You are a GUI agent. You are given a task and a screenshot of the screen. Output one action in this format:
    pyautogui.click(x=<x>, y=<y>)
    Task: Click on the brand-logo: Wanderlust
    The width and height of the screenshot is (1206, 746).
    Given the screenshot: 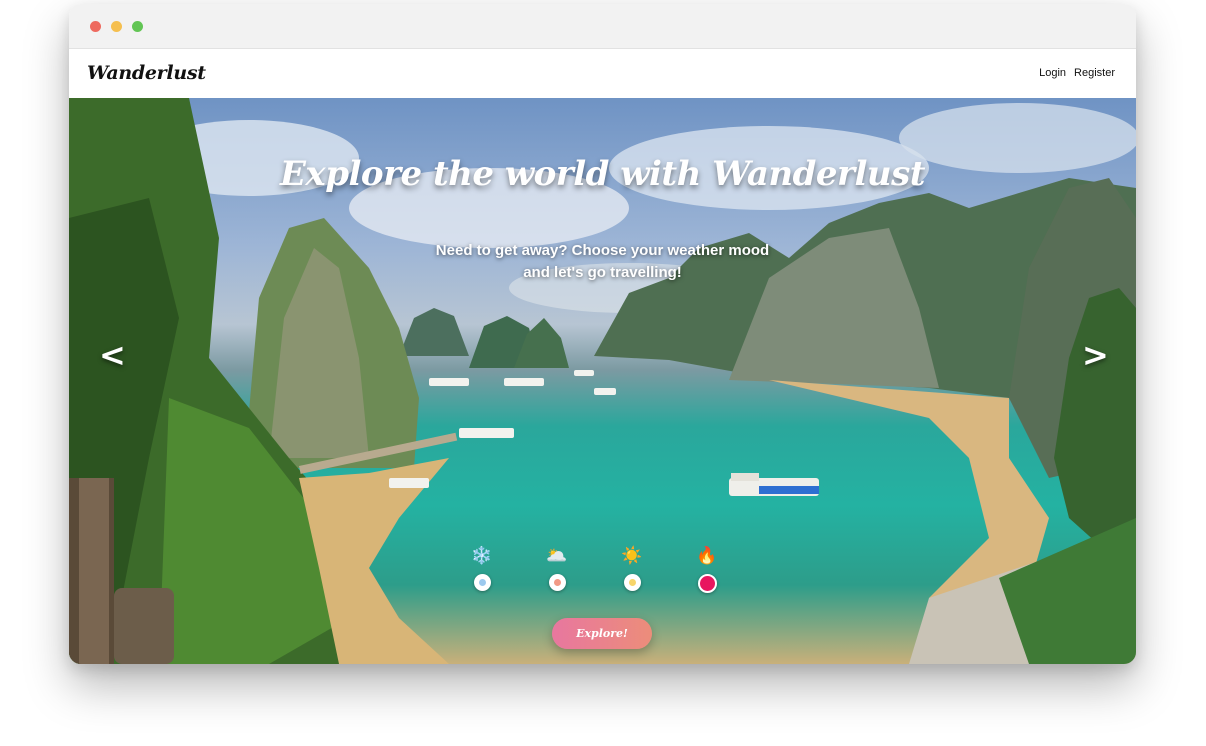 What is the action you would take?
    pyautogui.click(x=146, y=73)
    